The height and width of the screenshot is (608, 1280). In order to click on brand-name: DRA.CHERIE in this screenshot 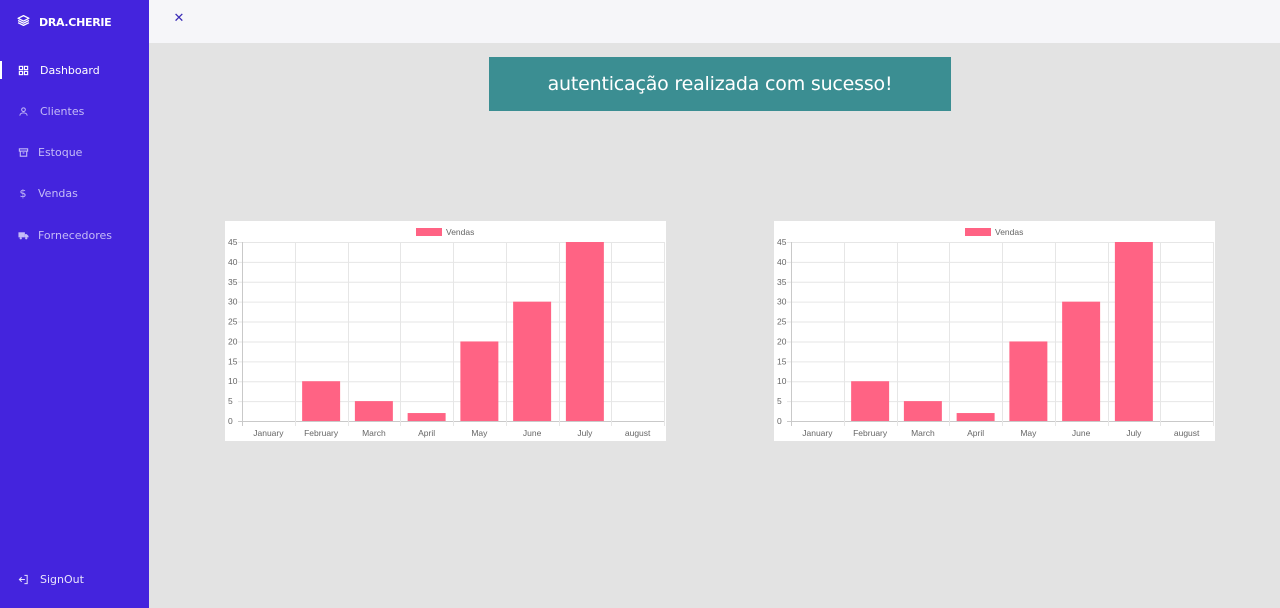, I will do `click(75, 22)`.